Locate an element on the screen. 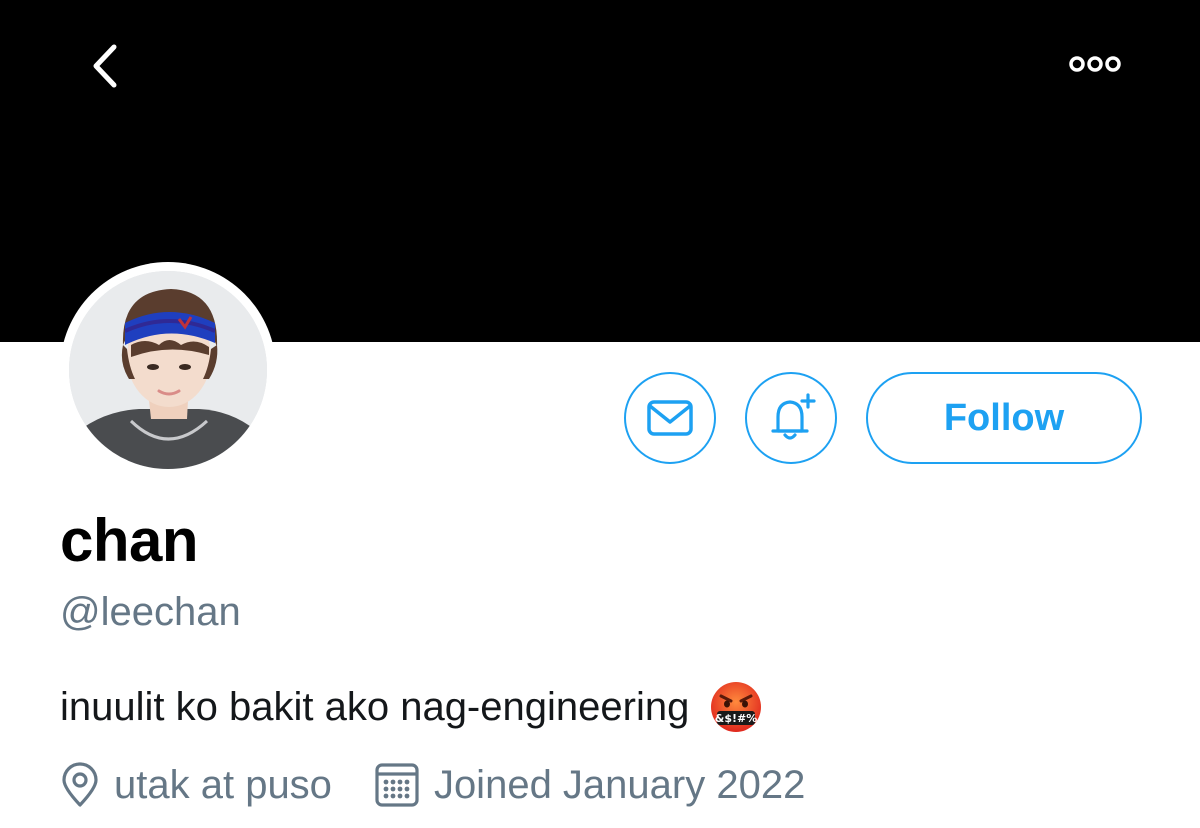 The height and width of the screenshot is (828, 1200). calendar-icon is located at coordinates (397, 785).